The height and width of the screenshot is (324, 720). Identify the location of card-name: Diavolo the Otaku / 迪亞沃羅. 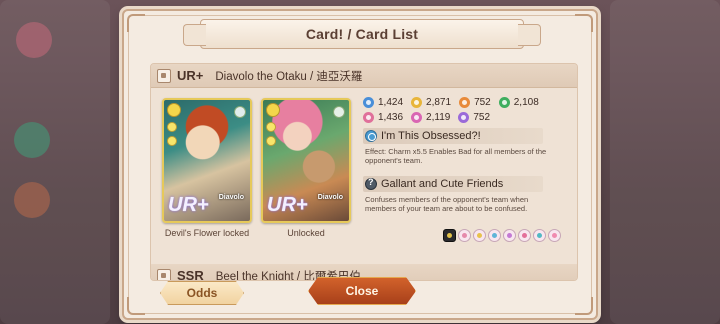
(289, 76).